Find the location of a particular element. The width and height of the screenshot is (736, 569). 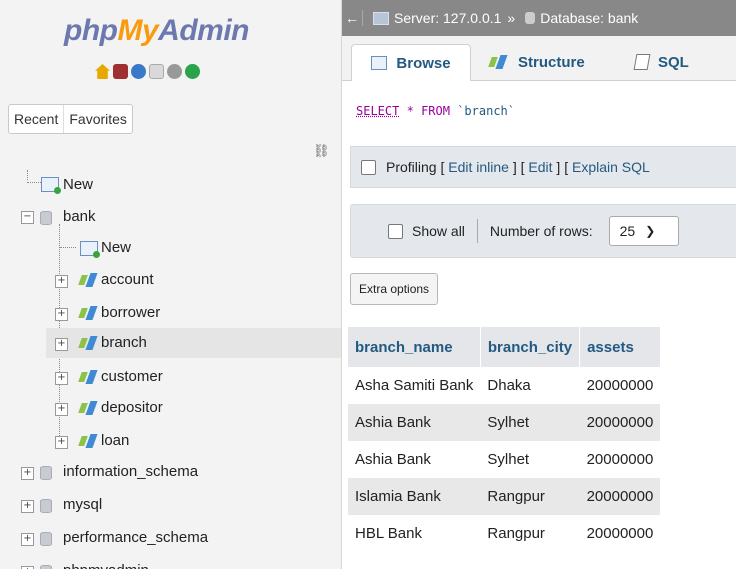

tab-structure: Structure is located at coordinates (536, 62).